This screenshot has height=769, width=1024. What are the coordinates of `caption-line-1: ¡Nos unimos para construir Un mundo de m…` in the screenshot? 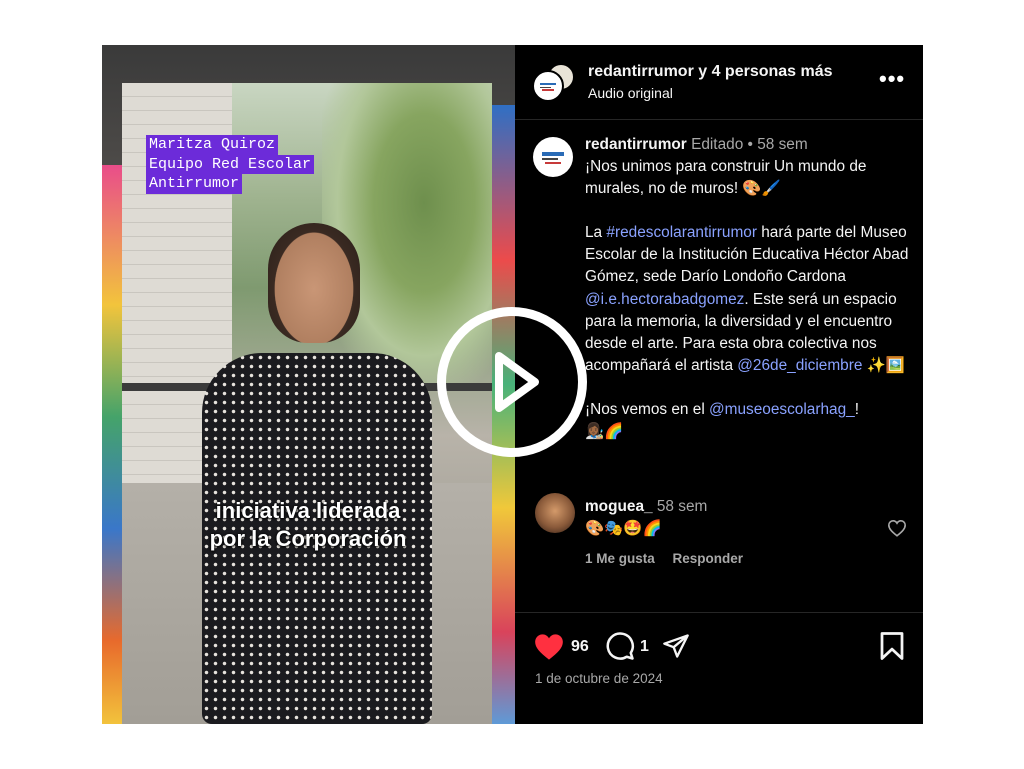 It's located at (726, 178).